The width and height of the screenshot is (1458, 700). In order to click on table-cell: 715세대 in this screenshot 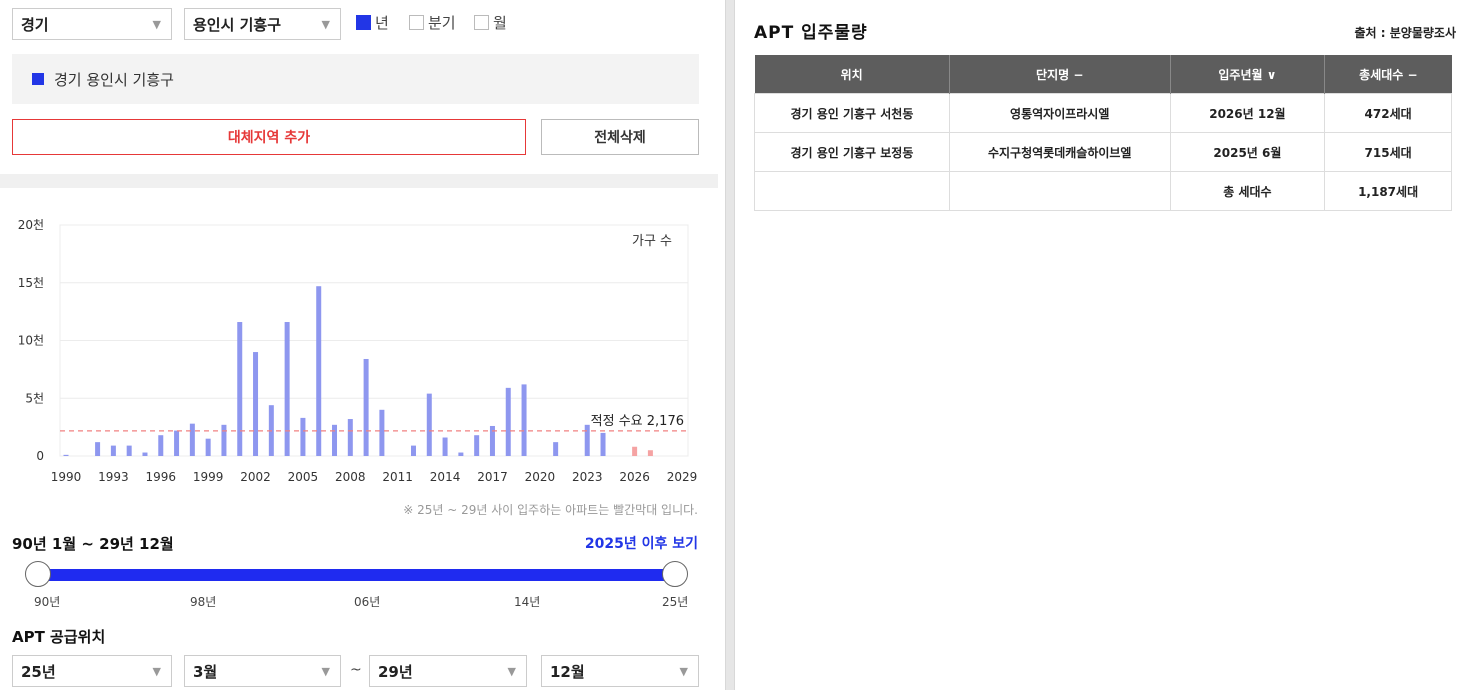, I will do `click(1388, 152)`.